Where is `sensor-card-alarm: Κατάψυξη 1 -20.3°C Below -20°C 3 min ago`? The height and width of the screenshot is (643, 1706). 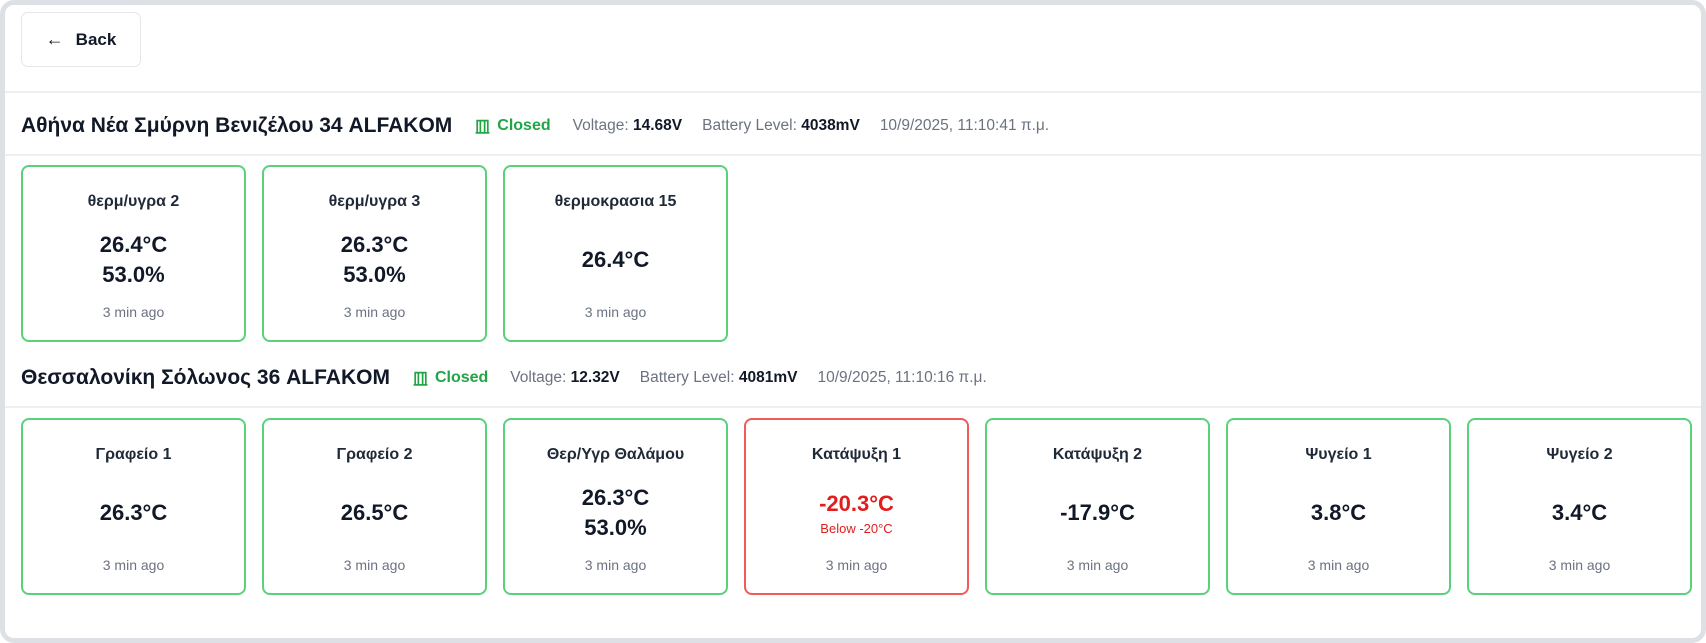 sensor-card-alarm: Κατάψυξη 1 -20.3°C Below -20°C 3 min ago is located at coordinates (856, 506).